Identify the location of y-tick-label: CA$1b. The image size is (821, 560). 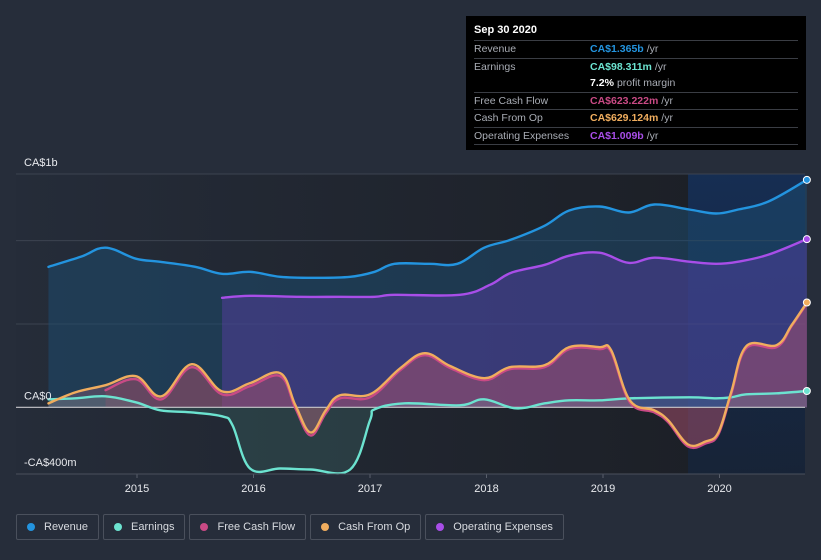
(41, 163).